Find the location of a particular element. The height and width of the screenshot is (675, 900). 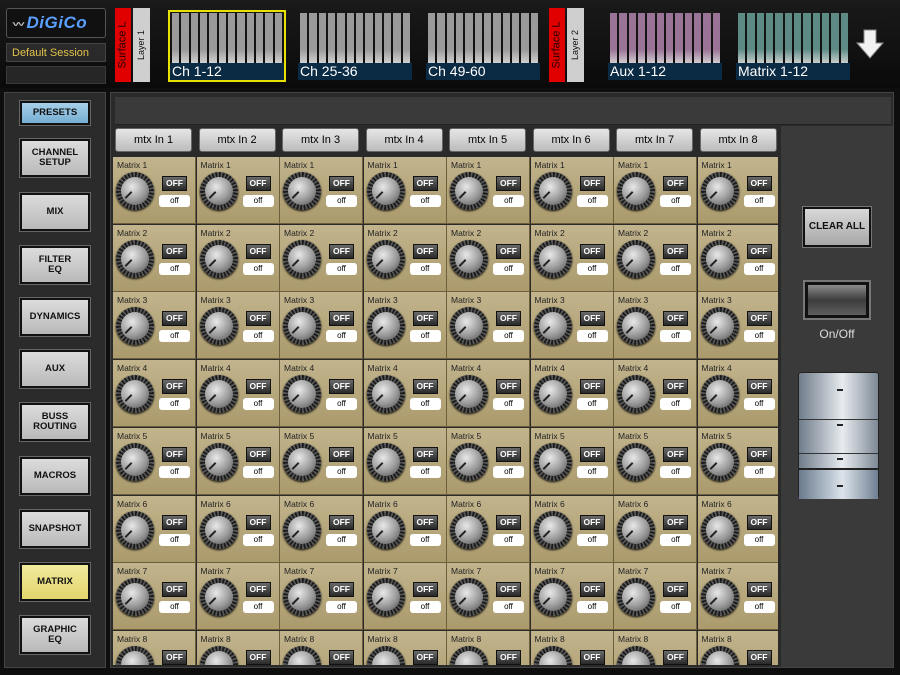

sidebar-item-snapshot: SNAPSHOT is located at coordinates (55, 529).